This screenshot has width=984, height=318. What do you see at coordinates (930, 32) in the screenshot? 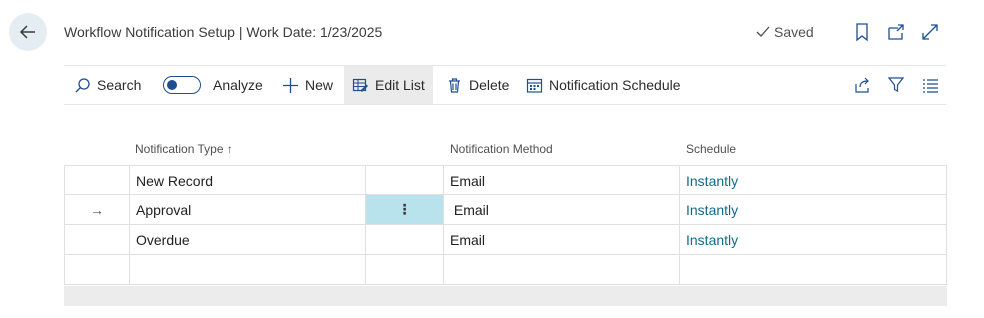
I see `expand-icon` at bounding box center [930, 32].